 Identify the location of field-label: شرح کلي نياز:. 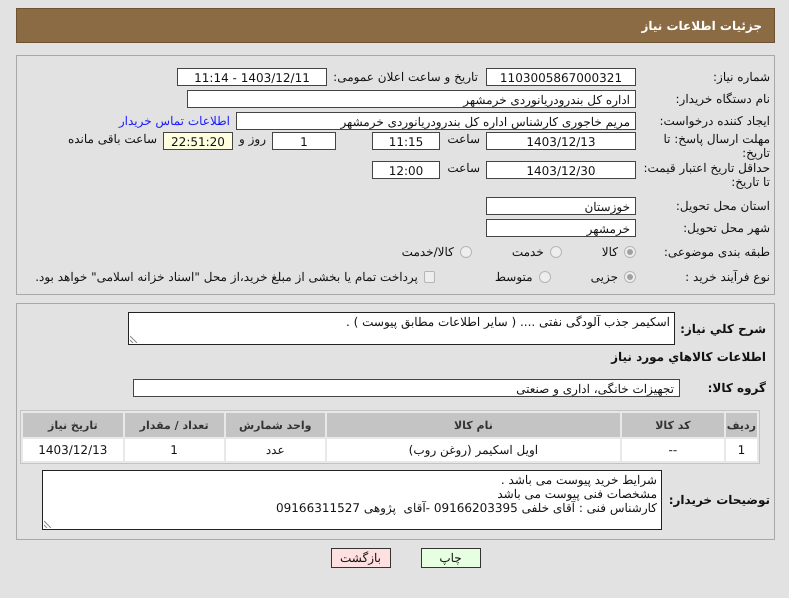
(723, 328).